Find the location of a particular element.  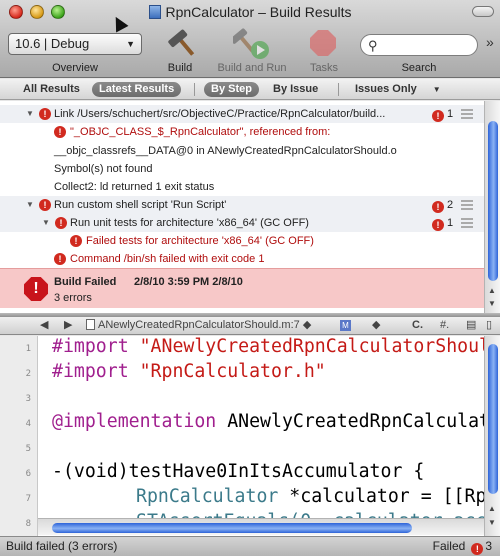

file-icon is located at coordinates (90, 324).